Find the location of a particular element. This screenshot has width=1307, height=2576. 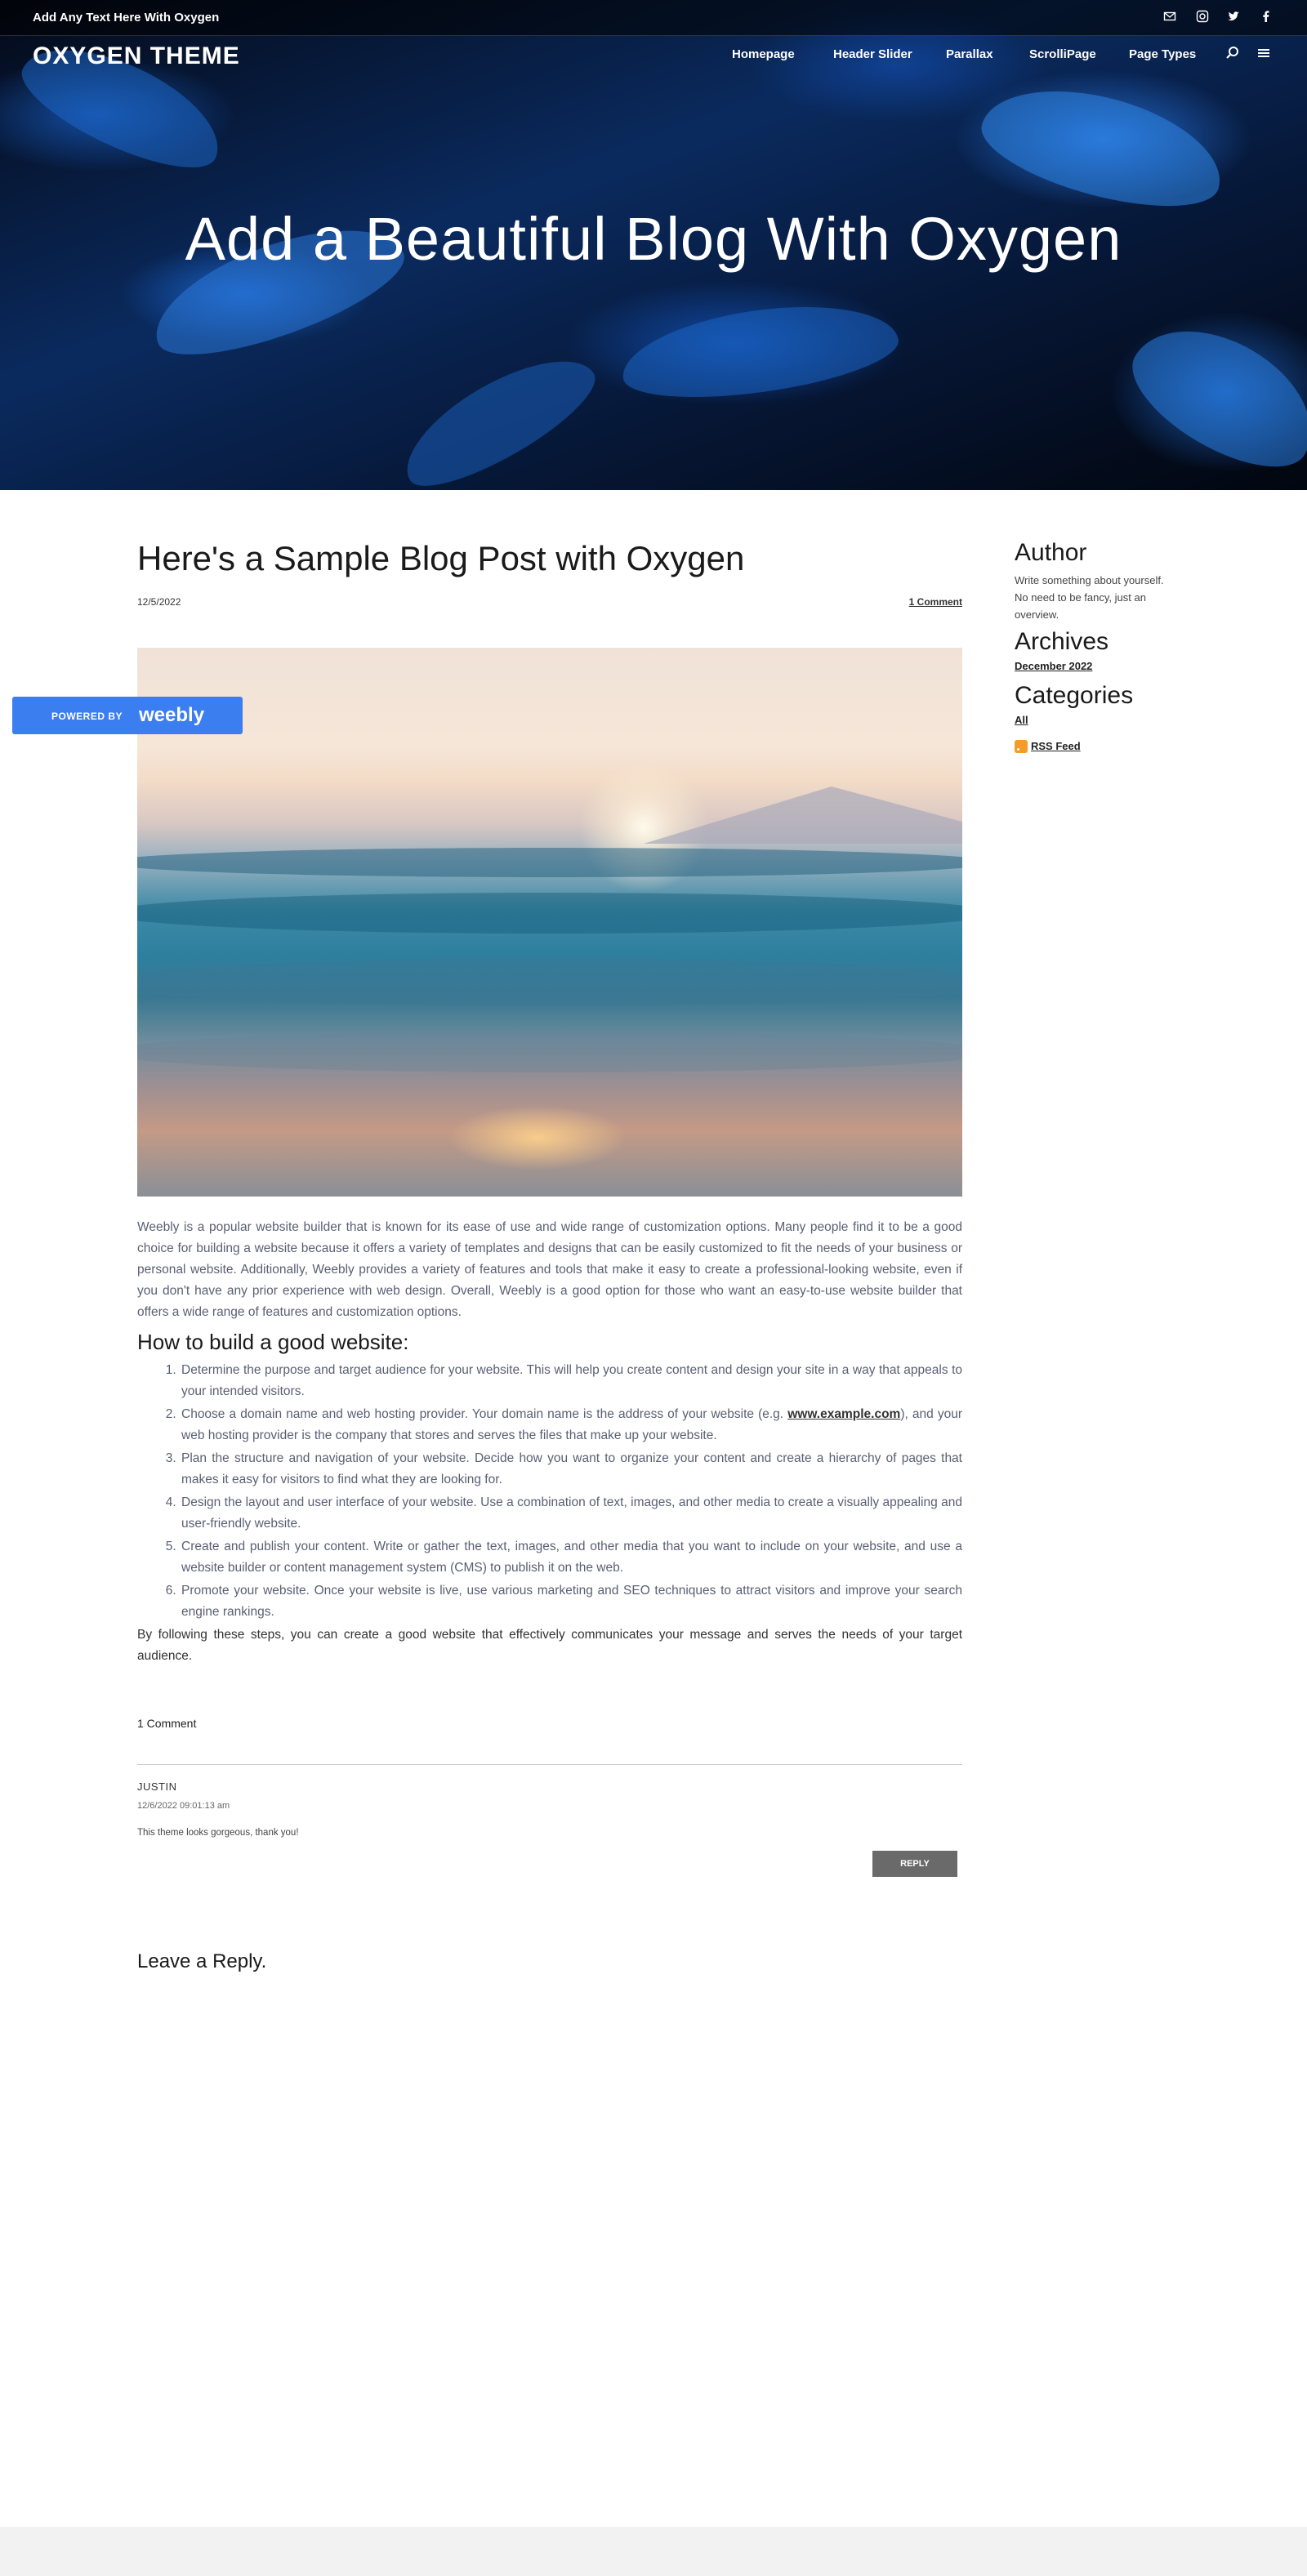

post-subheading: How to build a good website: is located at coordinates (273, 1342).